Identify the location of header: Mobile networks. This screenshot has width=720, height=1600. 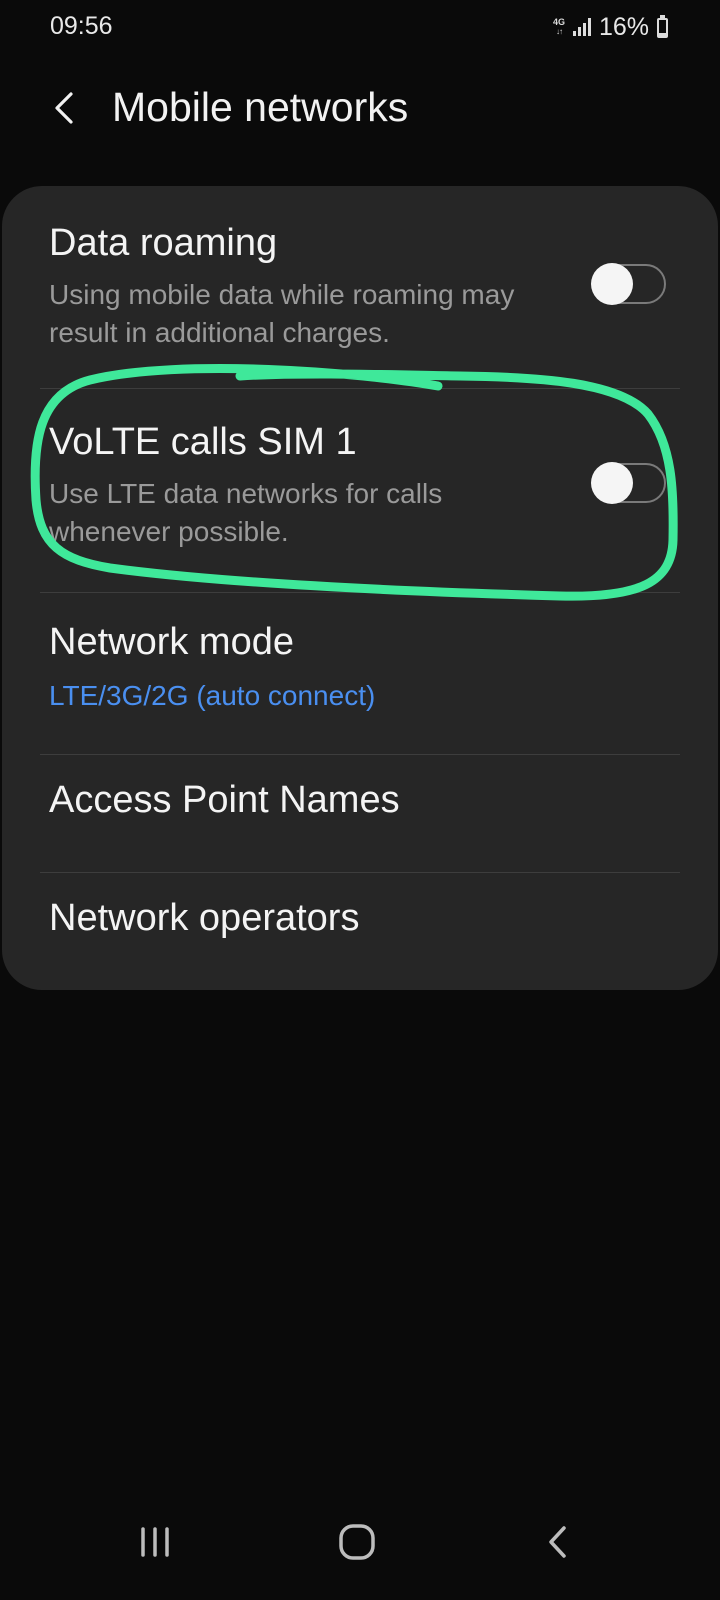
(360, 110).